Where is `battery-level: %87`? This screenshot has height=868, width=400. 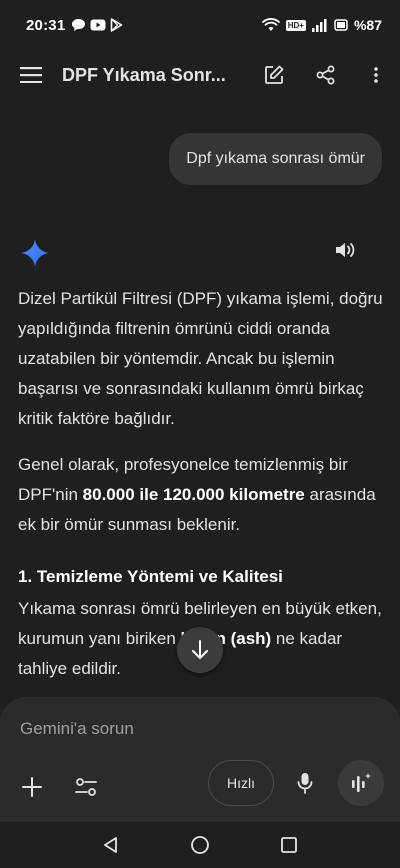 battery-level: %87 is located at coordinates (367, 25).